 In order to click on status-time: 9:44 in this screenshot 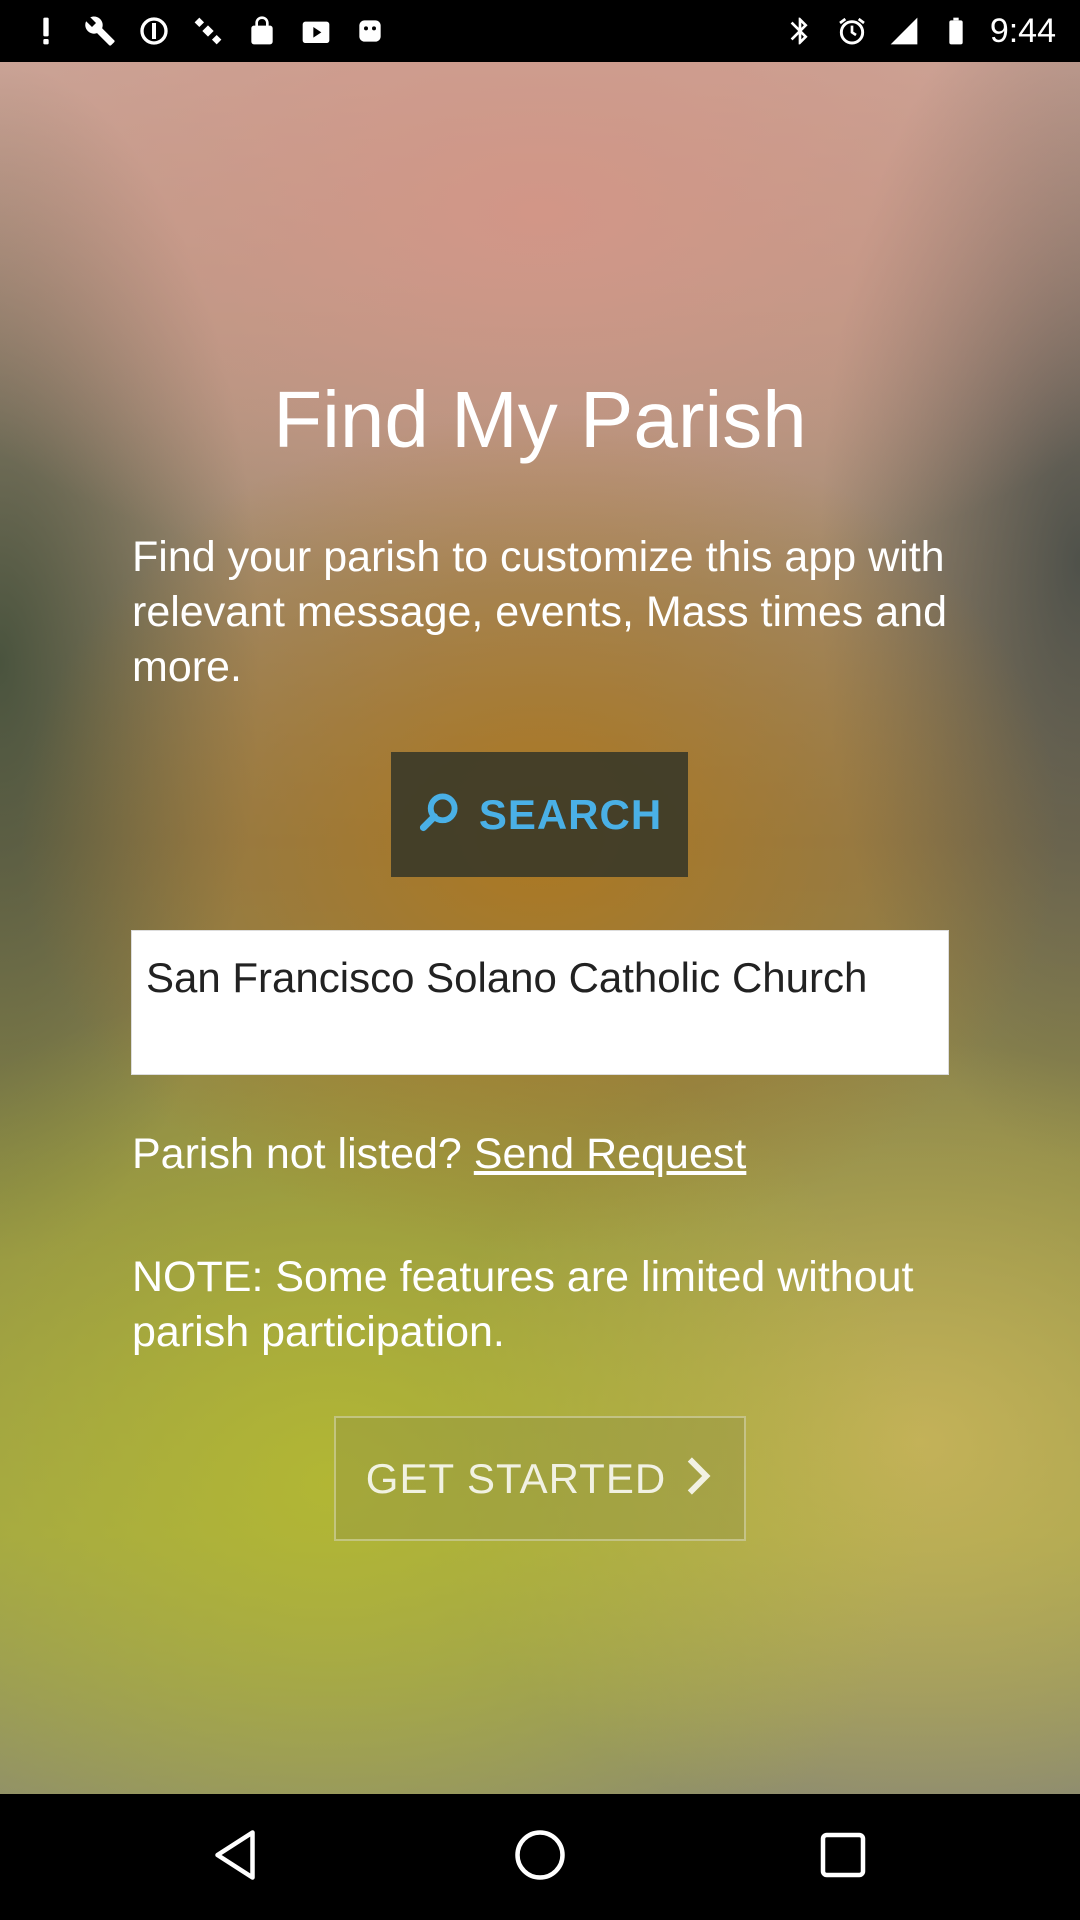, I will do `click(1022, 30)`.